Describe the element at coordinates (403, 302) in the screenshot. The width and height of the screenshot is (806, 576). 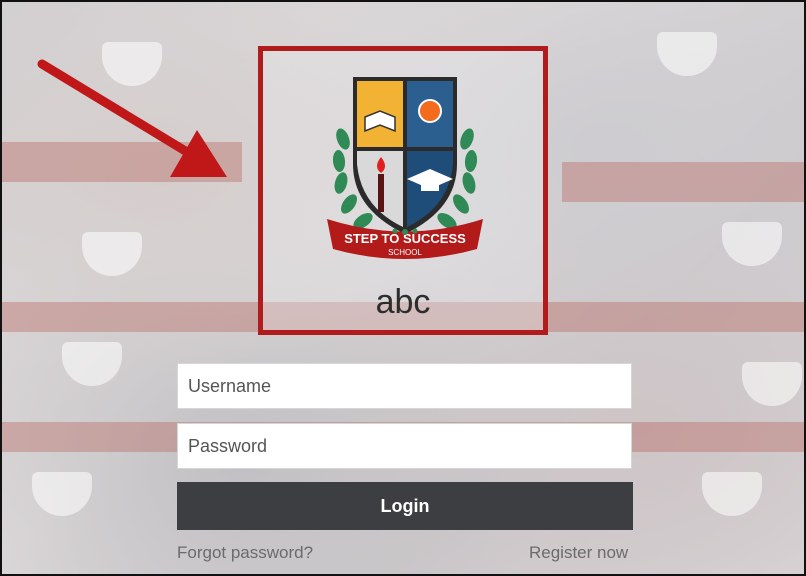
I see `school-name: abc` at that location.